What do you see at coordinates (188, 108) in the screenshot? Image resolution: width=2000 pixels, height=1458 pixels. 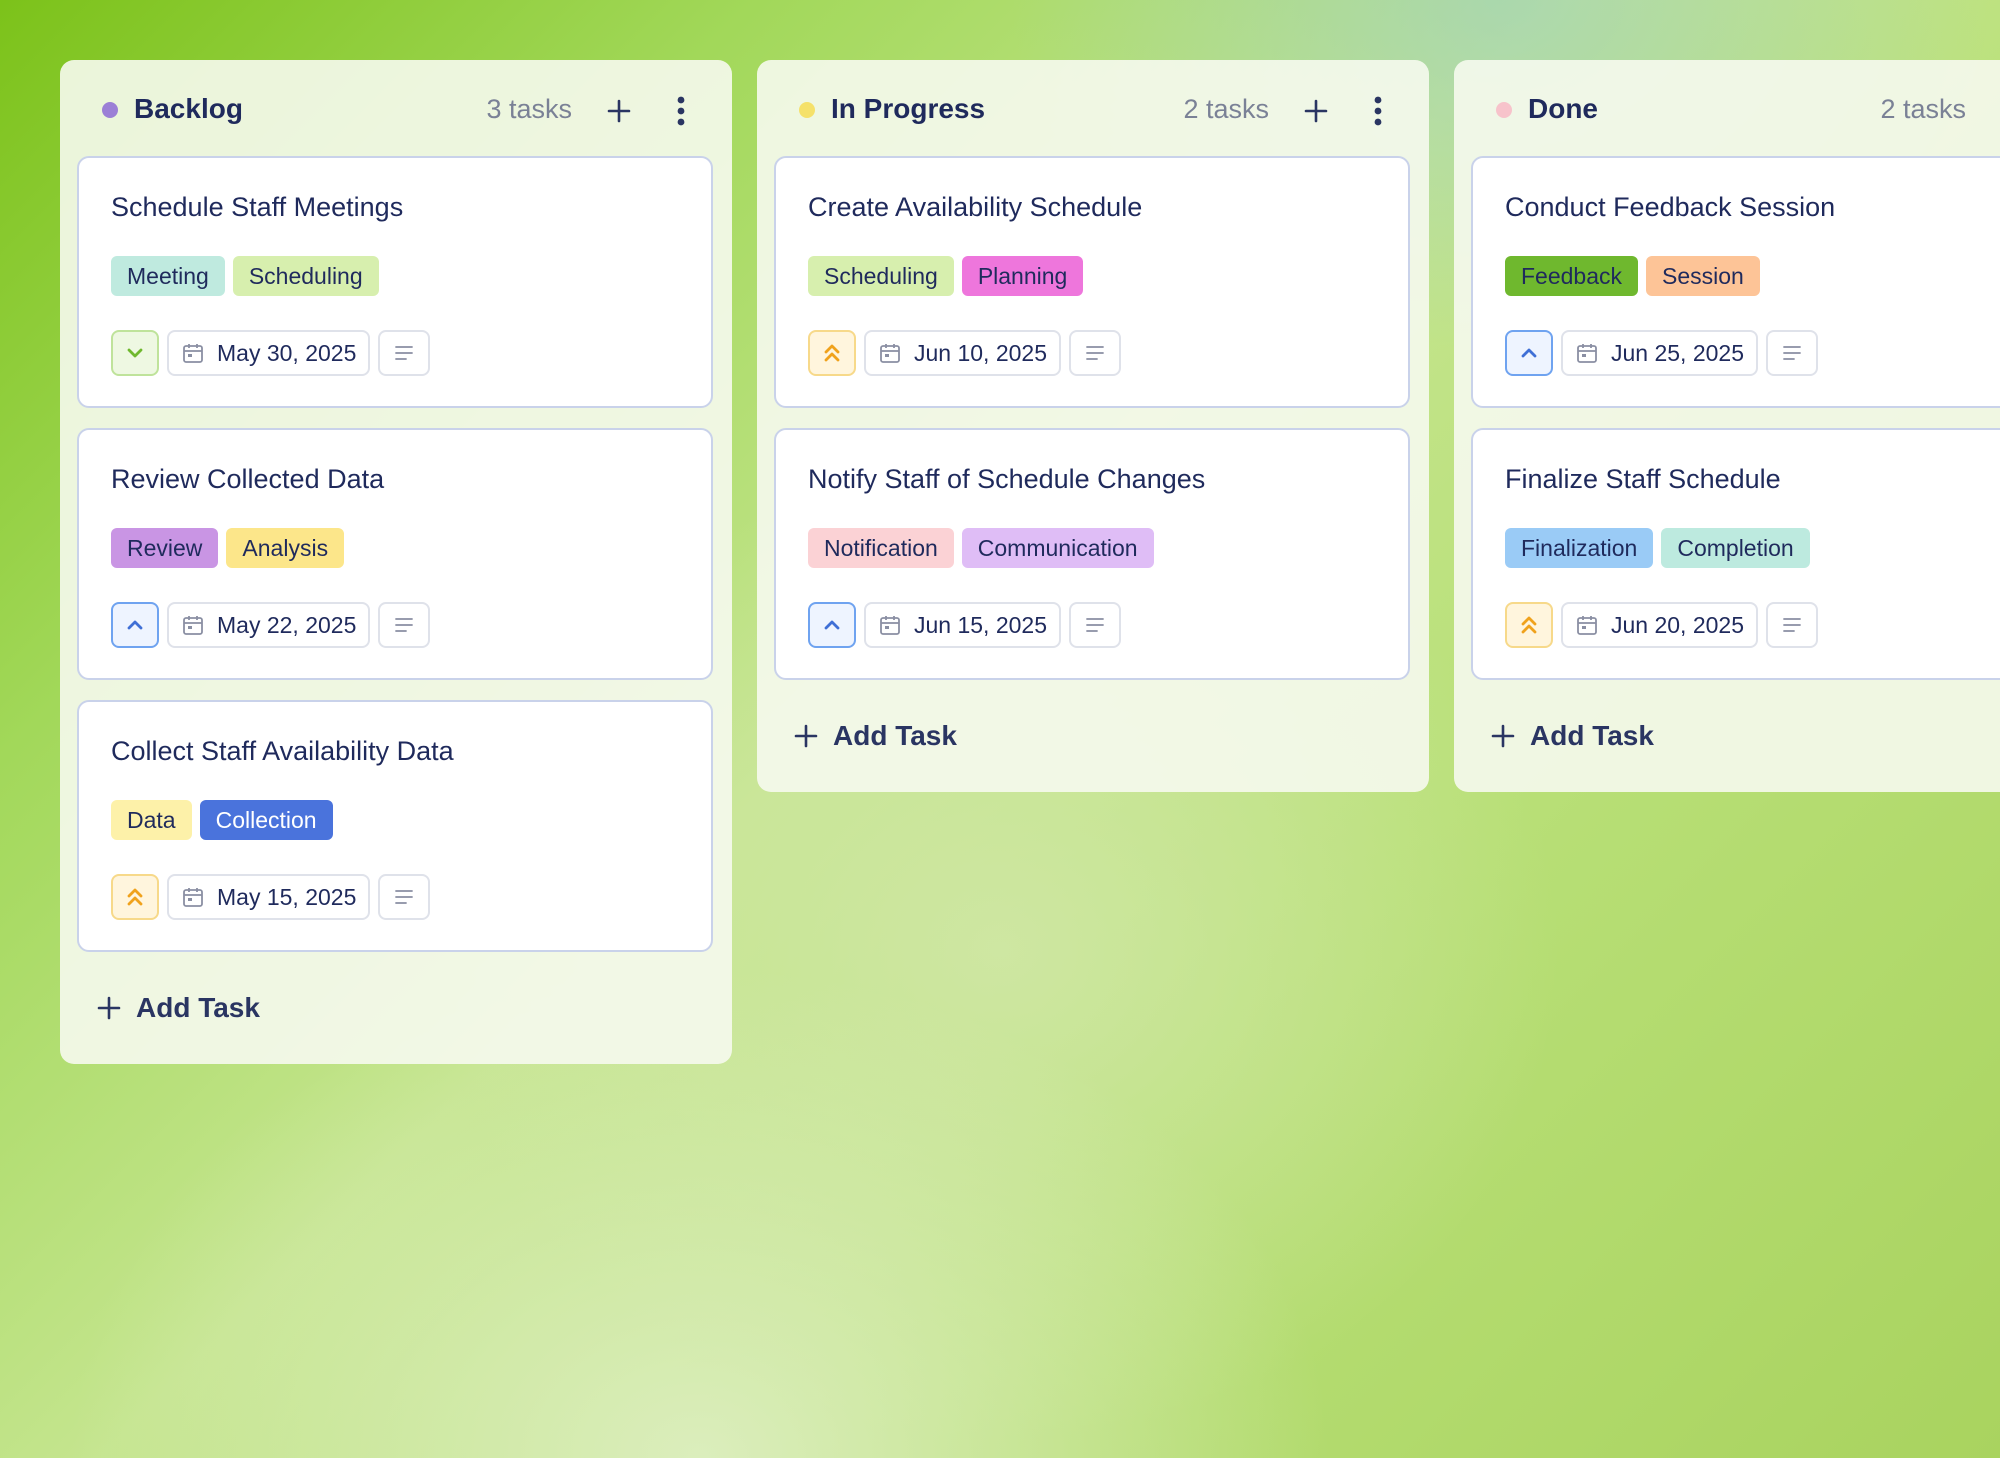 I see `column-title: Backlog` at bounding box center [188, 108].